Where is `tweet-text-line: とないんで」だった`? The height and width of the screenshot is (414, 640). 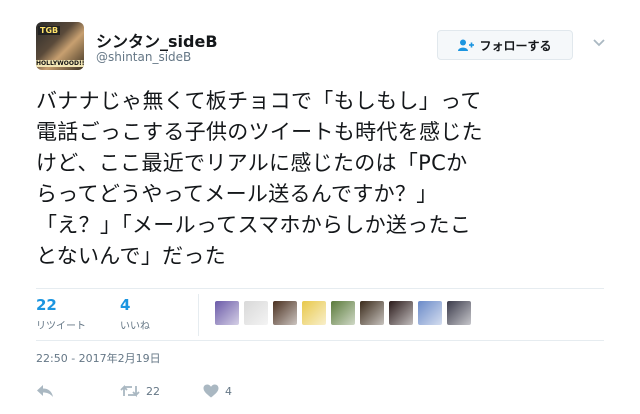 tweet-text-line: とないんで」だった is located at coordinates (131, 256).